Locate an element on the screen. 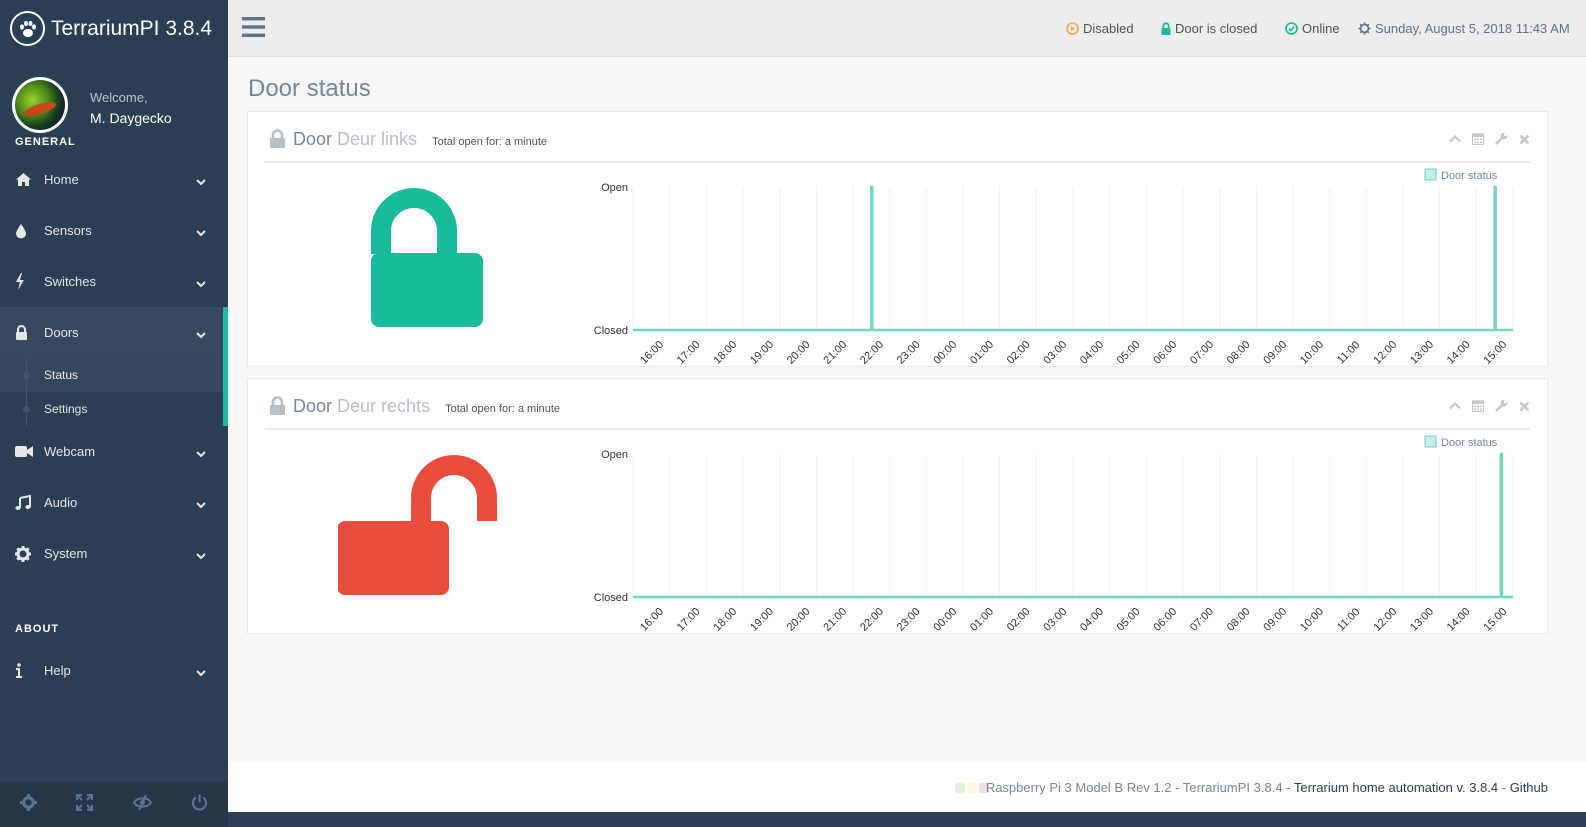 The width and height of the screenshot is (1586, 827). x-tick-label: 22:00 is located at coordinates (872, 620).